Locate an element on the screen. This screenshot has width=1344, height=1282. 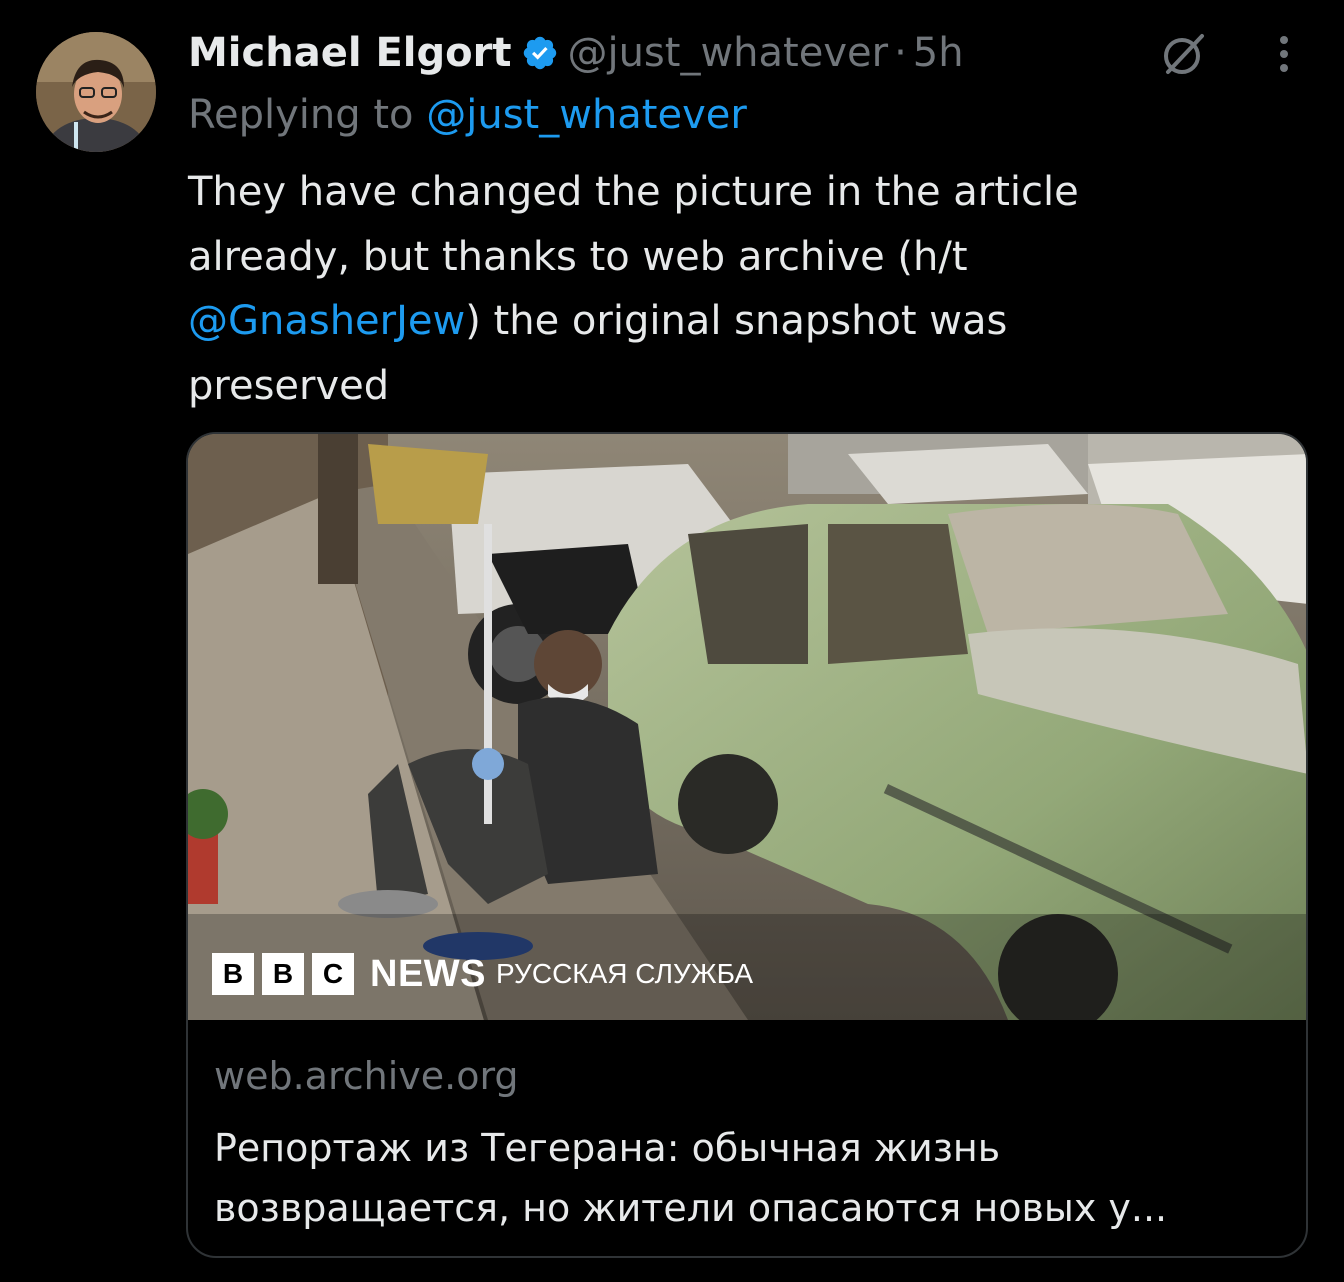
grok-icon is located at coordinates (1184, 54).